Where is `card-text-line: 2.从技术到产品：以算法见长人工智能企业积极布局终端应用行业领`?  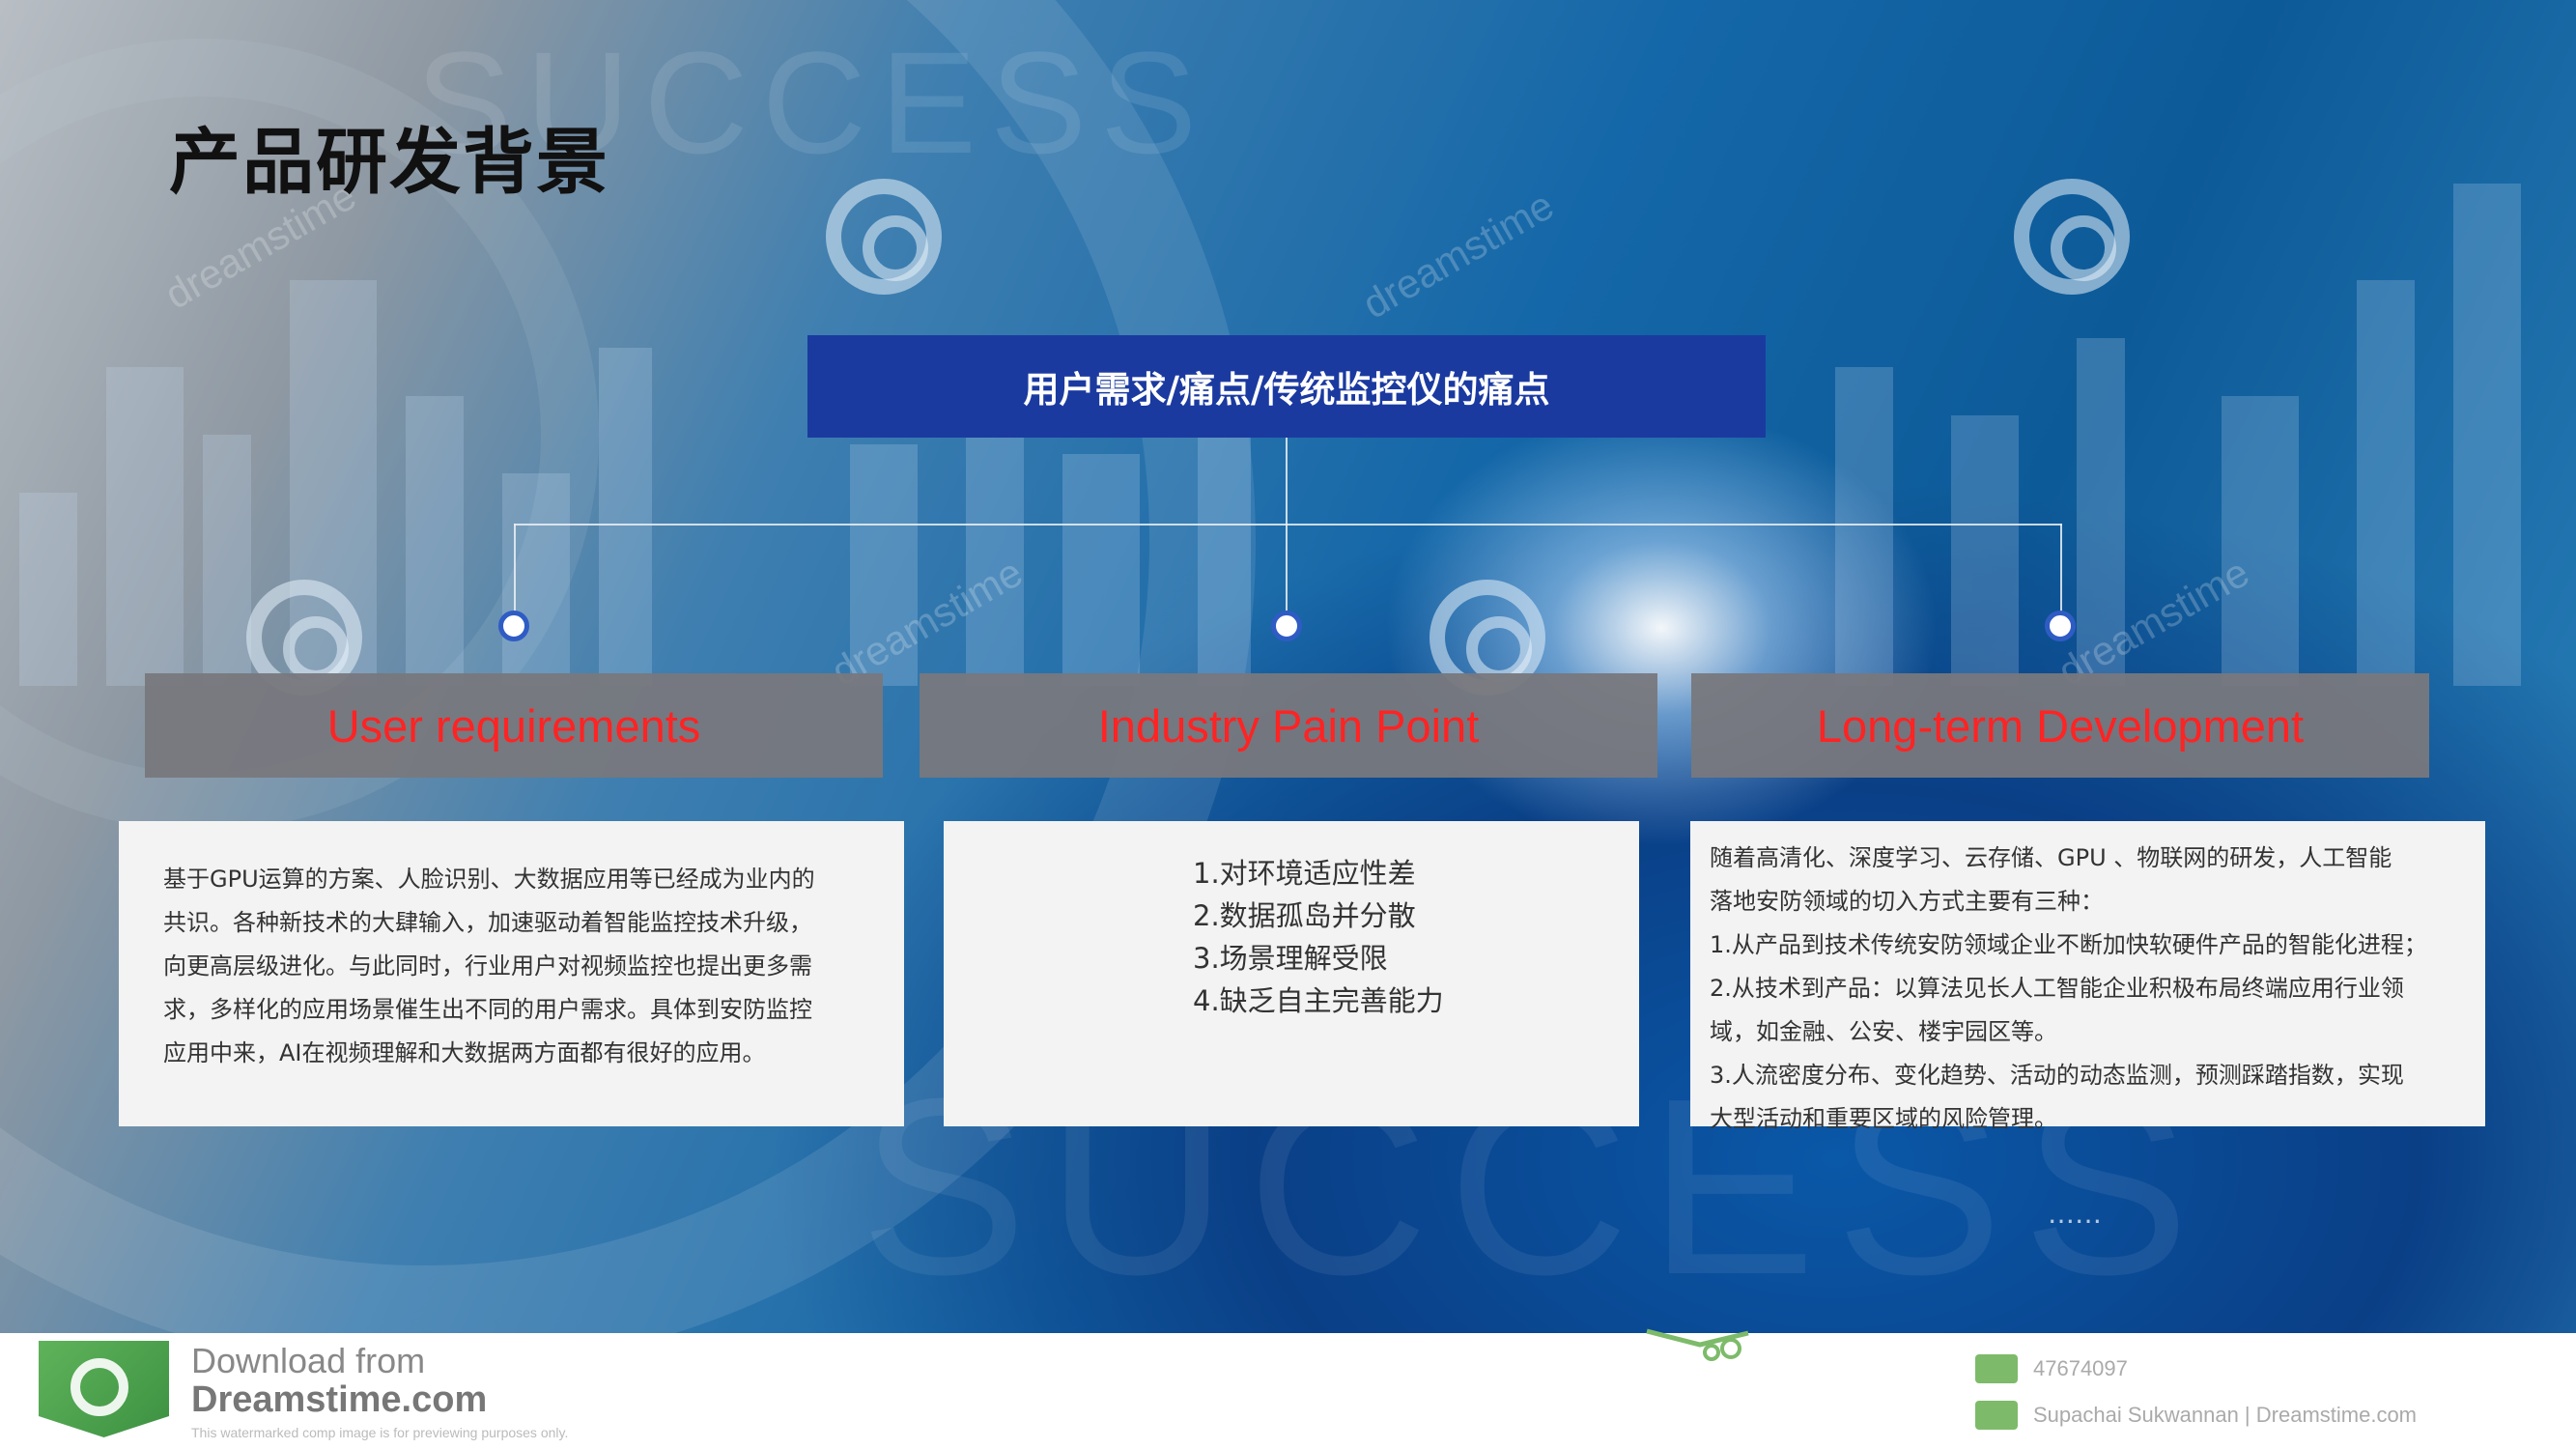
card-text-line: 2.从技术到产品：以算法见长人工智能企业积极布局终端应用行业领 is located at coordinates (2057, 988).